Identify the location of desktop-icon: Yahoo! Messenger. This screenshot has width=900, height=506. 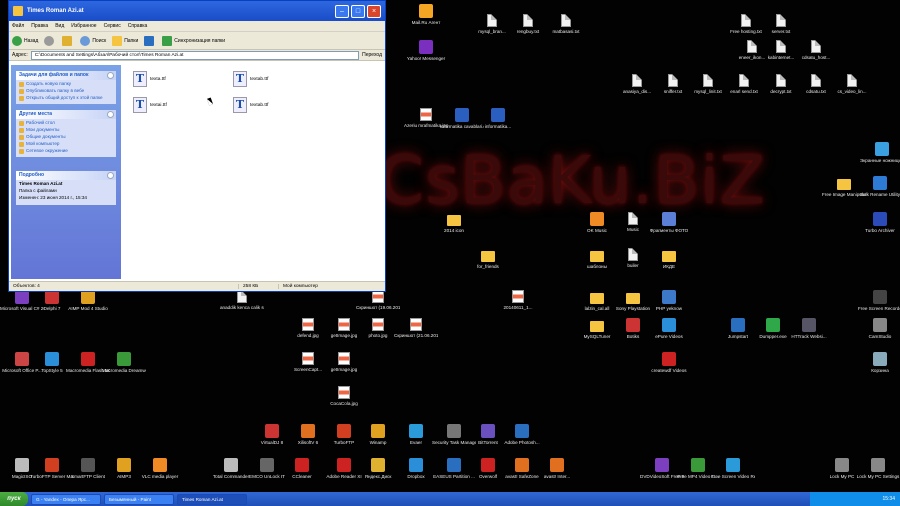
(426, 50).